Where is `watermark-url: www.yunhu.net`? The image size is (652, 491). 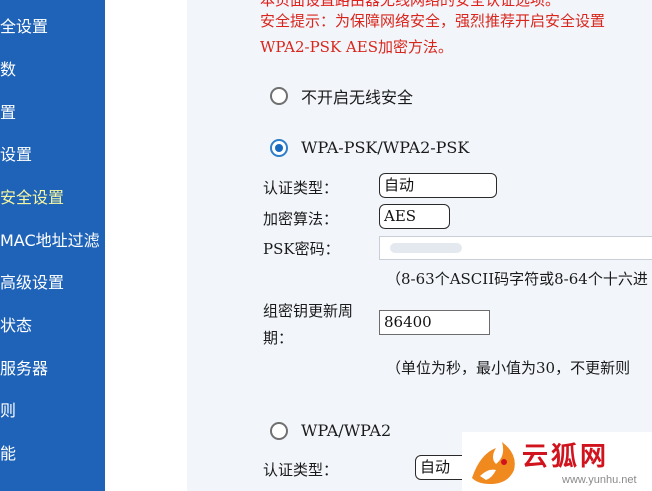
watermark-url: www.yunhu.net is located at coordinates (599, 480).